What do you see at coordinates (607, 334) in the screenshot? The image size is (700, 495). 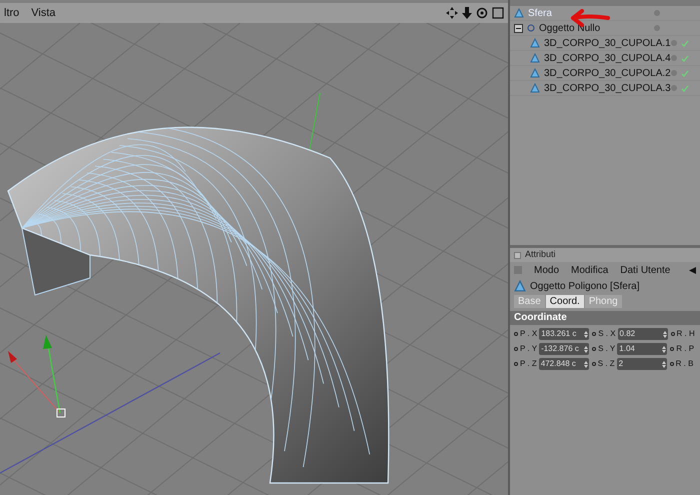 I see `coordinate-label: S . X` at bounding box center [607, 334].